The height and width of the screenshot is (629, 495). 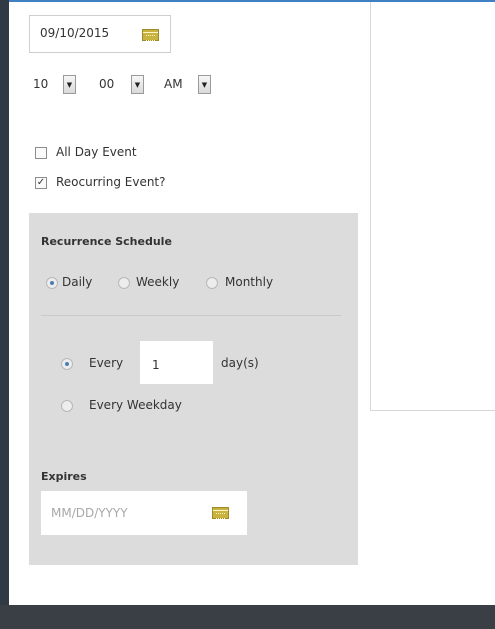 What do you see at coordinates (249, 282) in the screenshot?
I see `monthly-label: Monthly` at bounding box center [249, 282].